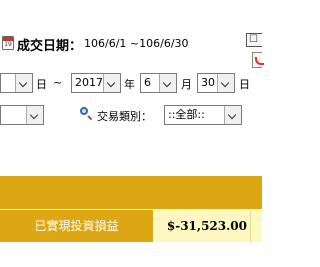 The width and height of the screenshot is (320, 267). Describe the element at coordinates (203, 115) in the screenshot. I see `trade-type-select: ::全部::` at that location.